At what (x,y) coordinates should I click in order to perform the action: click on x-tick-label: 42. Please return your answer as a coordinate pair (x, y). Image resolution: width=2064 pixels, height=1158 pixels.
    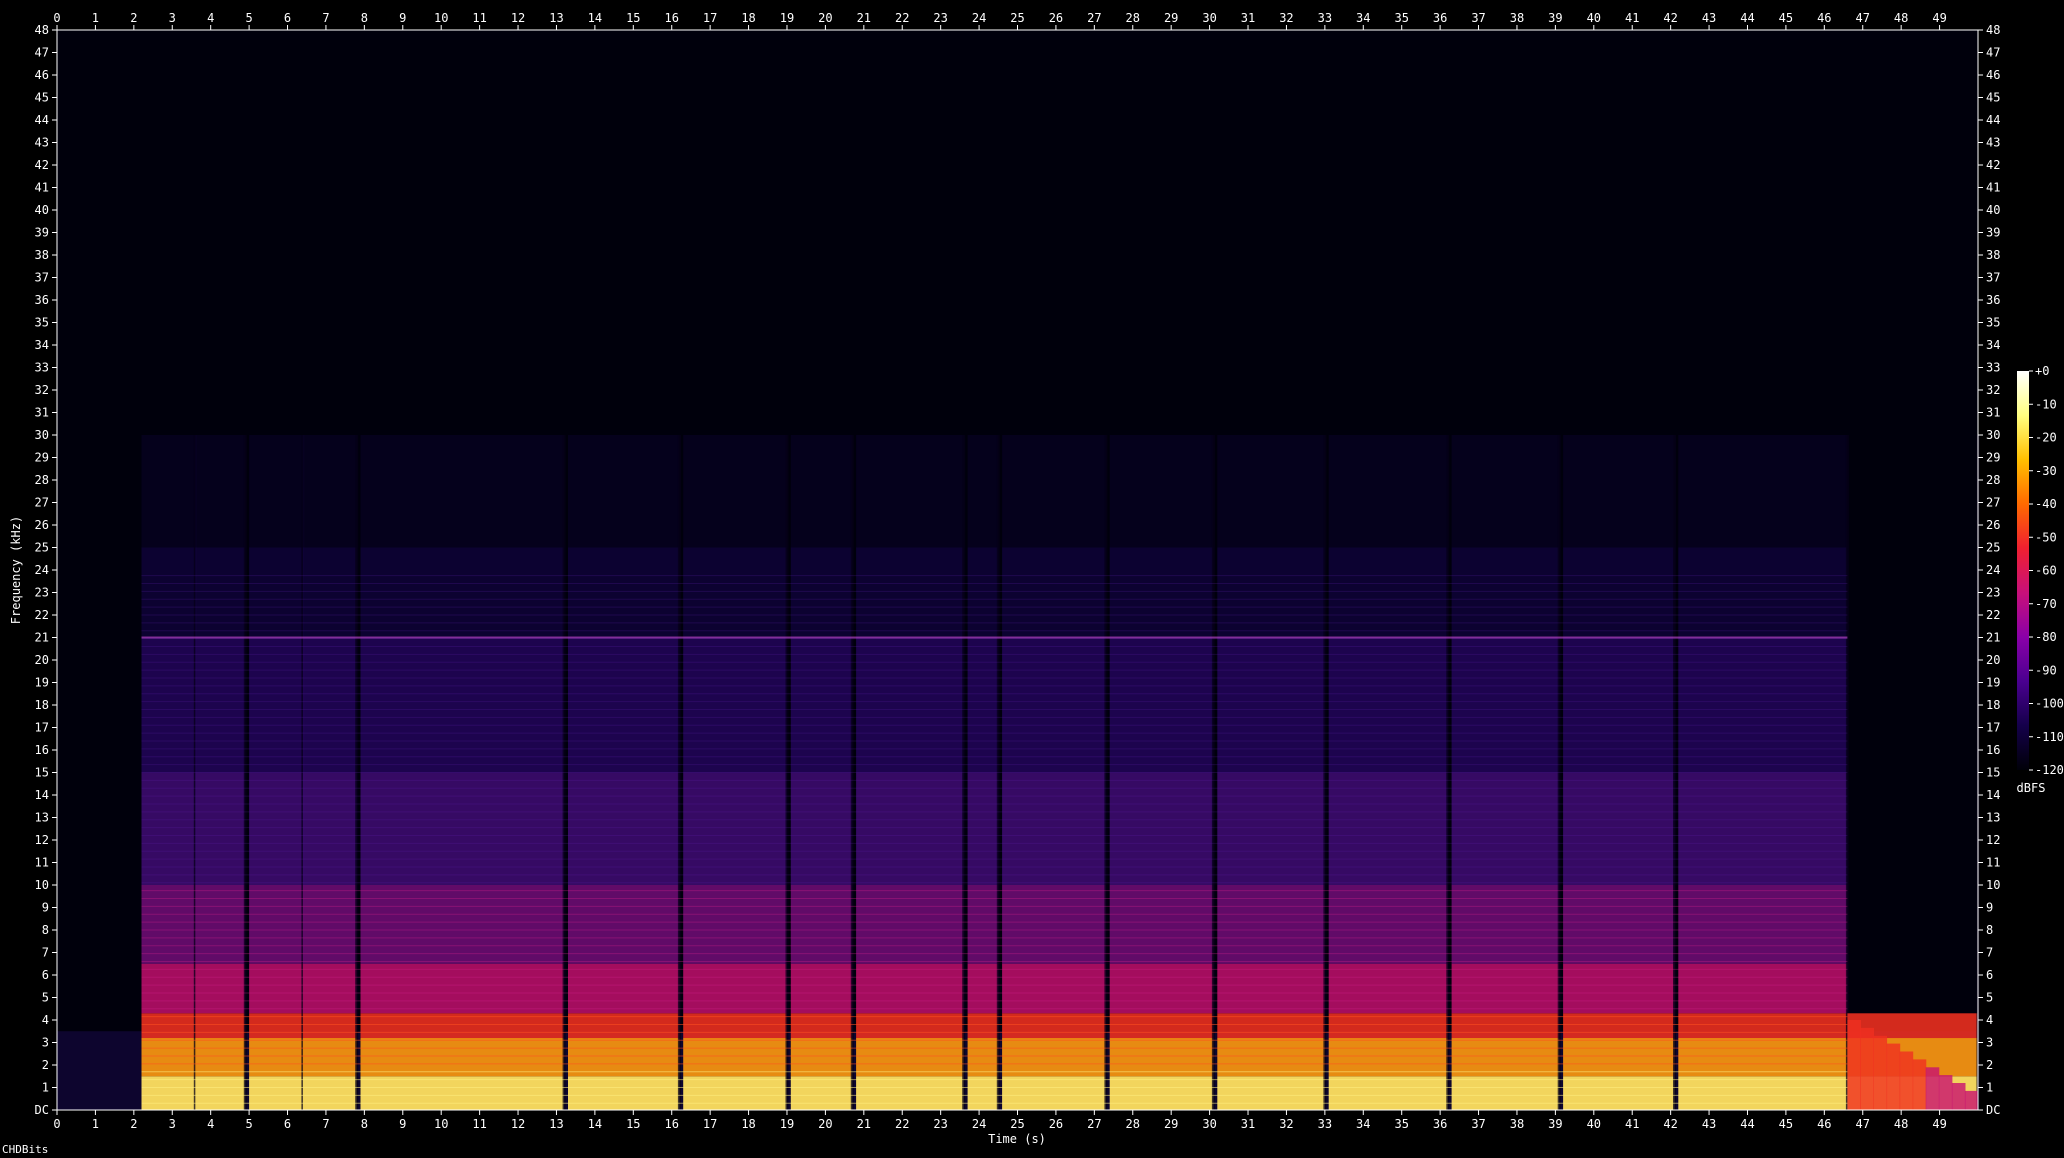
    Looking at the image, I should click on (1670, 1124).